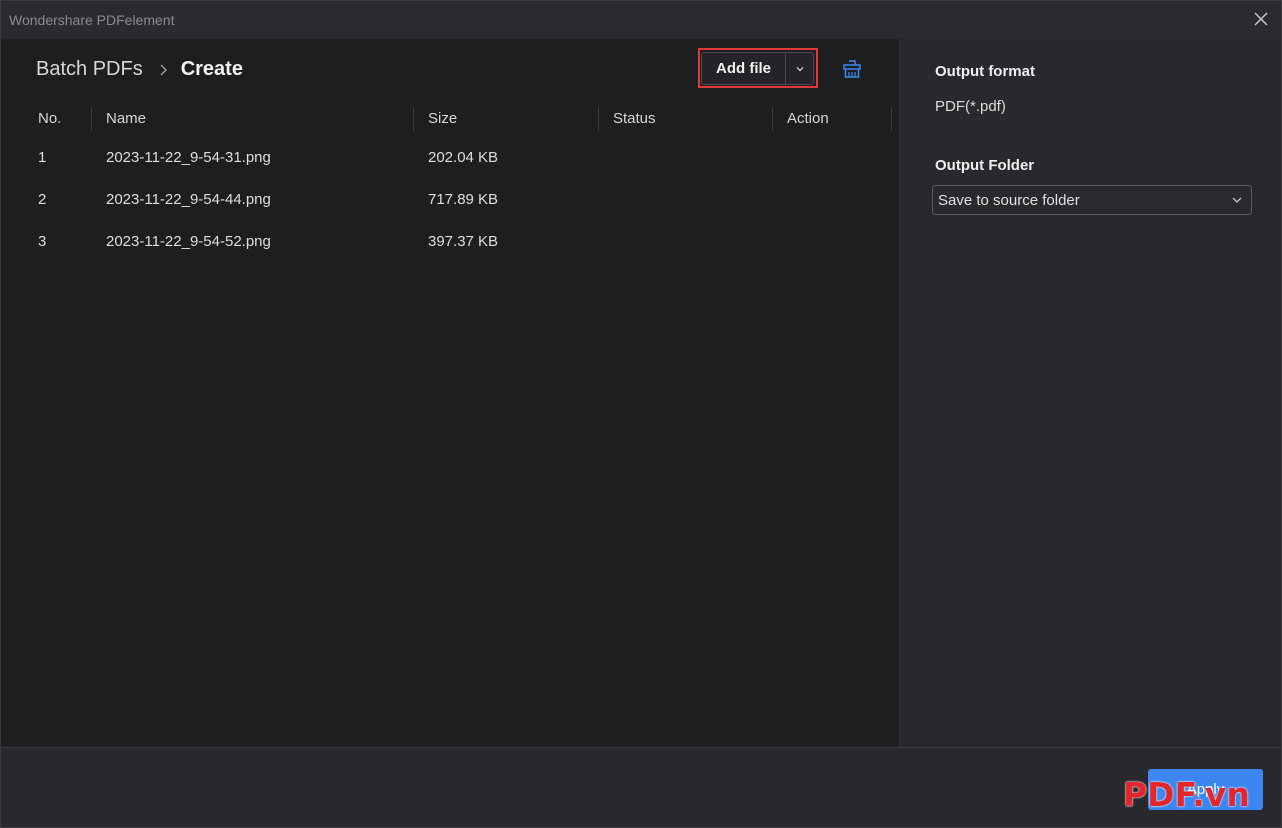 The width and height of the screenshot is (1282, 828). Describe the element at coordinates (211, 69) in the screenshot. I see `breadcrumb-current: Create` at that location.